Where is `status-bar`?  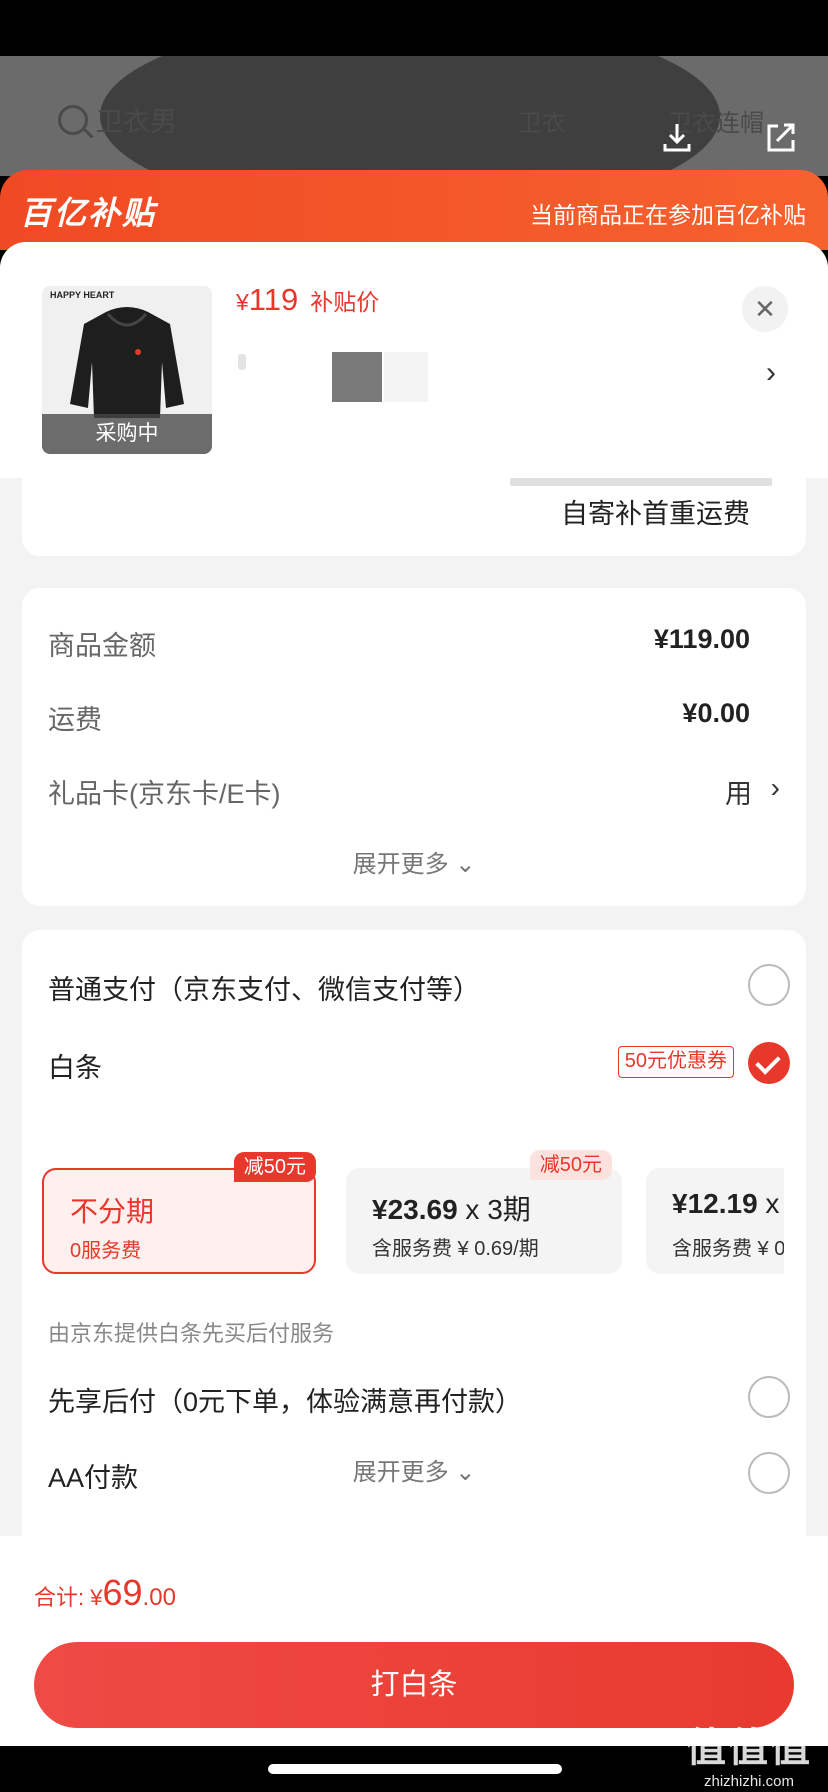
status-bar is located at coordinates (414, 28).